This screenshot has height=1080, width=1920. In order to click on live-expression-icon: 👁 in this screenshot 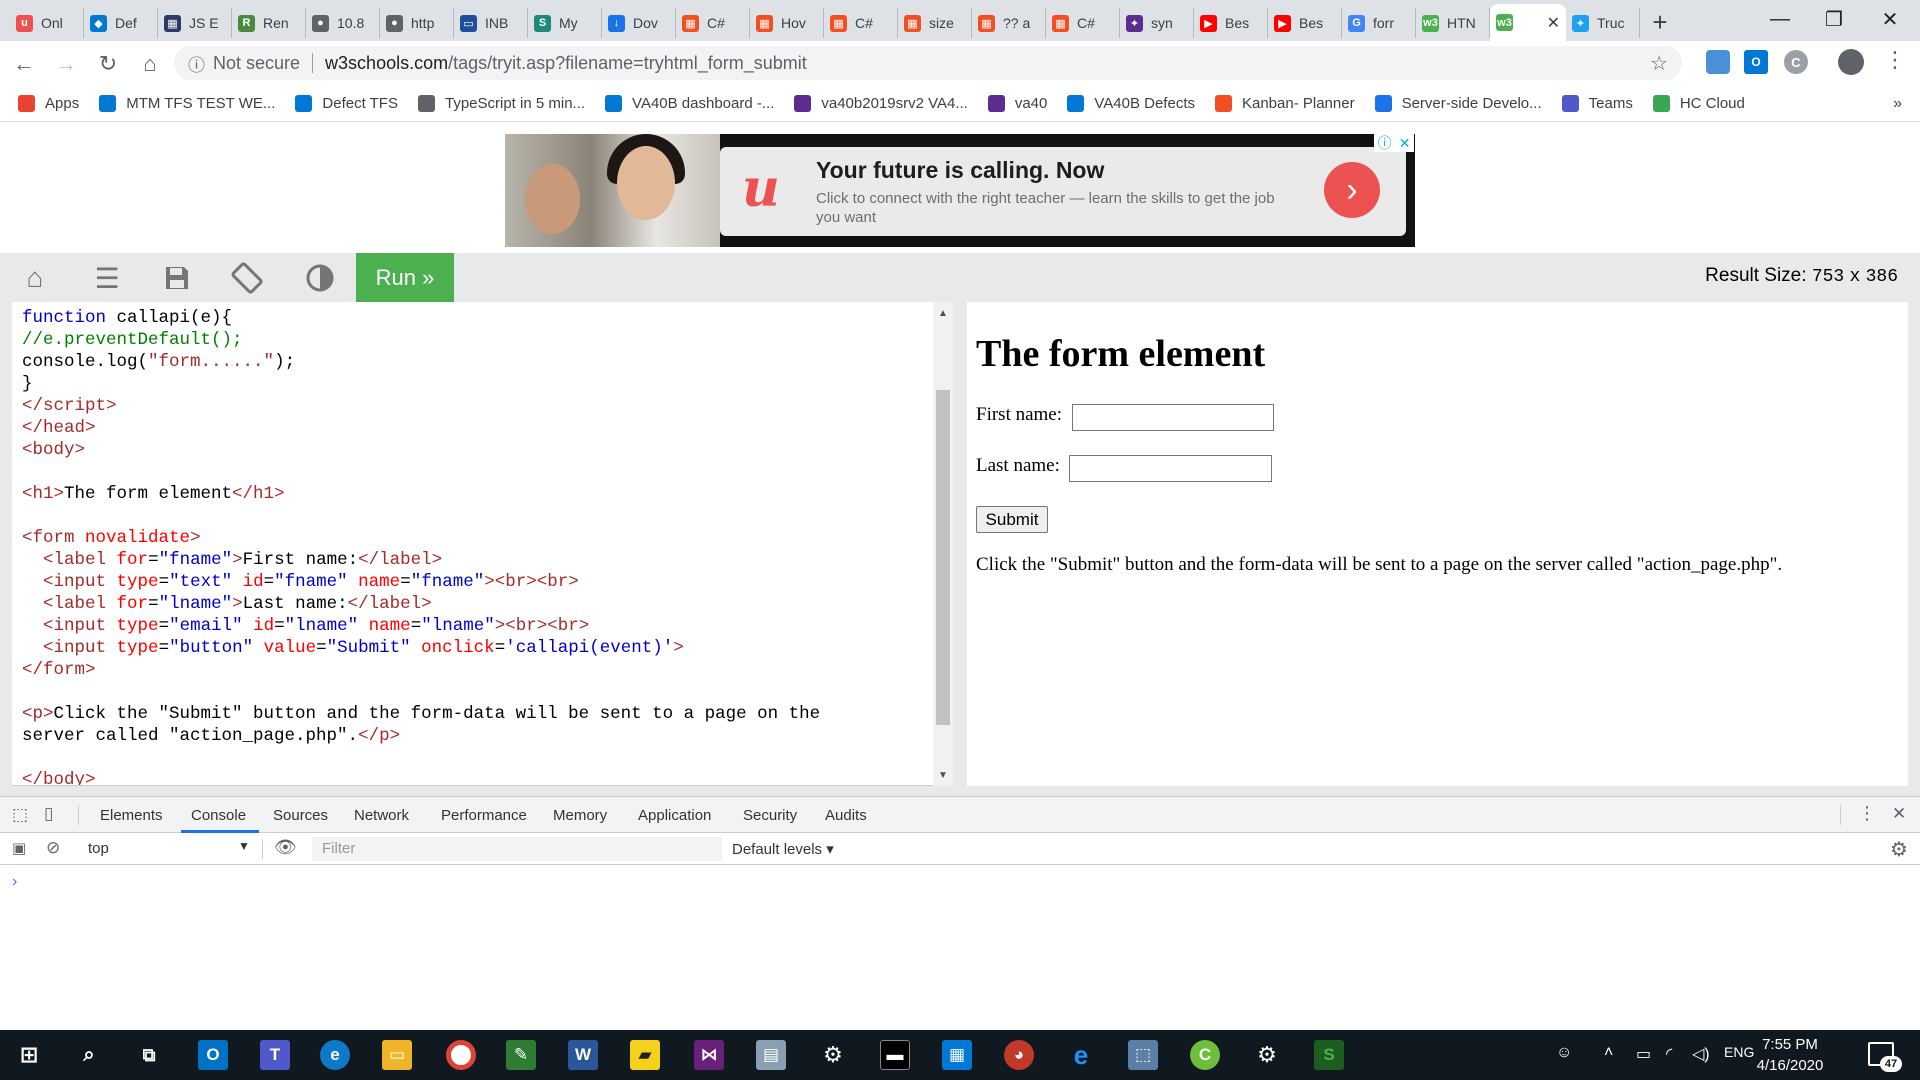, I will do `click(285, 847)`.